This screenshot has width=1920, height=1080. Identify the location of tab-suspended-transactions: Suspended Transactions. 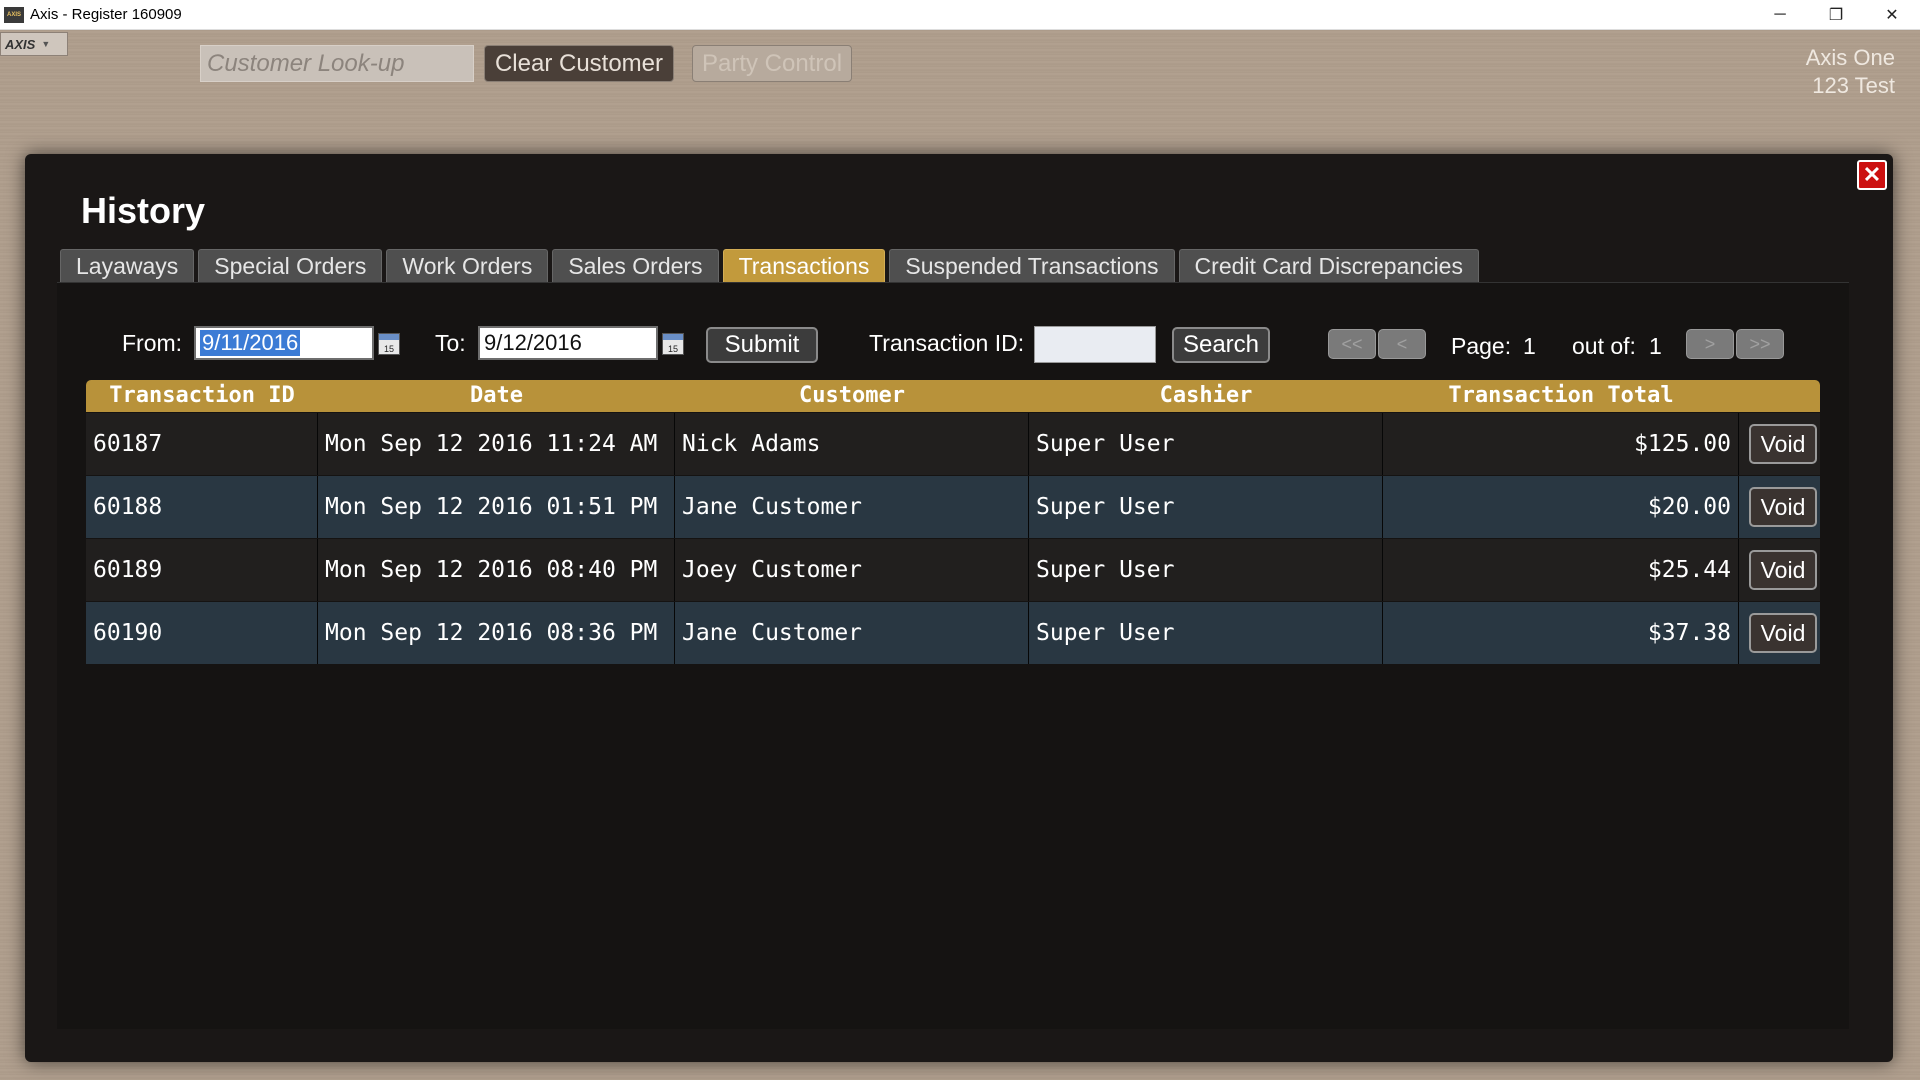
(1032, 265).